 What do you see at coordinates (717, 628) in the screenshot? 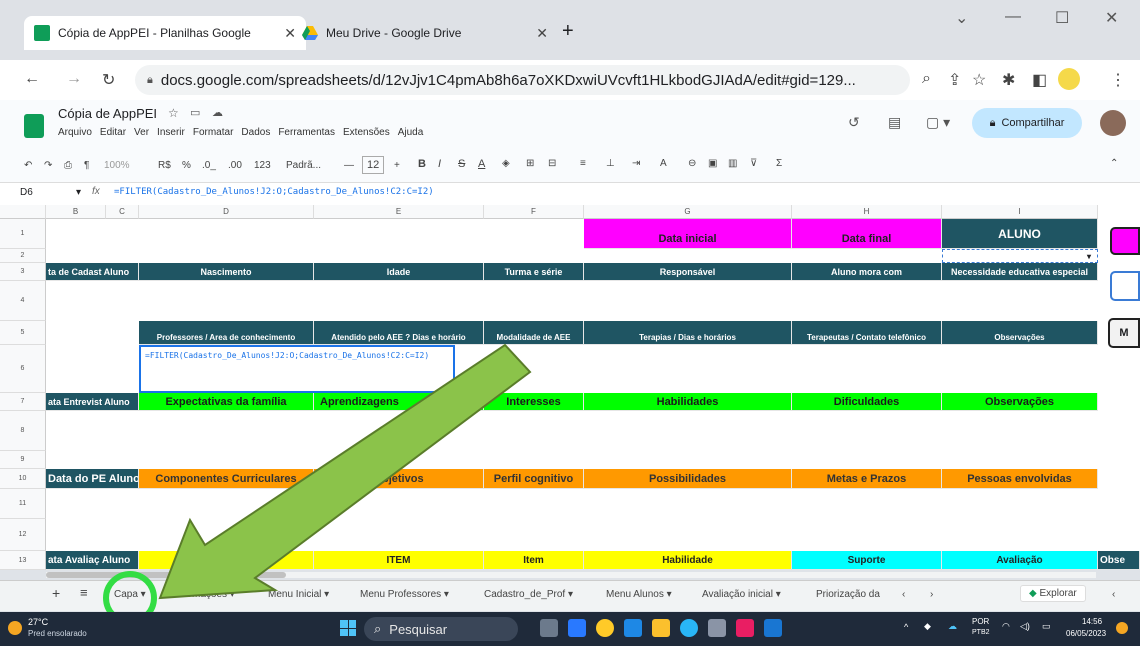
I see `settings-gear-icon` at bounding box center [717, 628].